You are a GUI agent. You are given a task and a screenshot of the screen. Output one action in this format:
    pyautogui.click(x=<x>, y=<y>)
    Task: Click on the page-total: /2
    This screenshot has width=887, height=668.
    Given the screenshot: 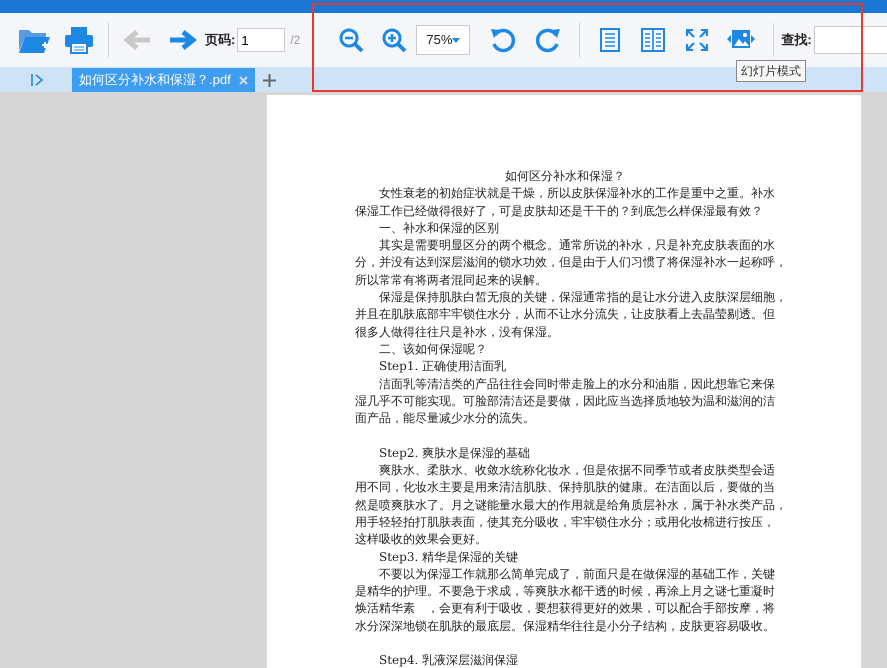 What is the action you would take?
    pyautogui.click(x=295, y=40)
    